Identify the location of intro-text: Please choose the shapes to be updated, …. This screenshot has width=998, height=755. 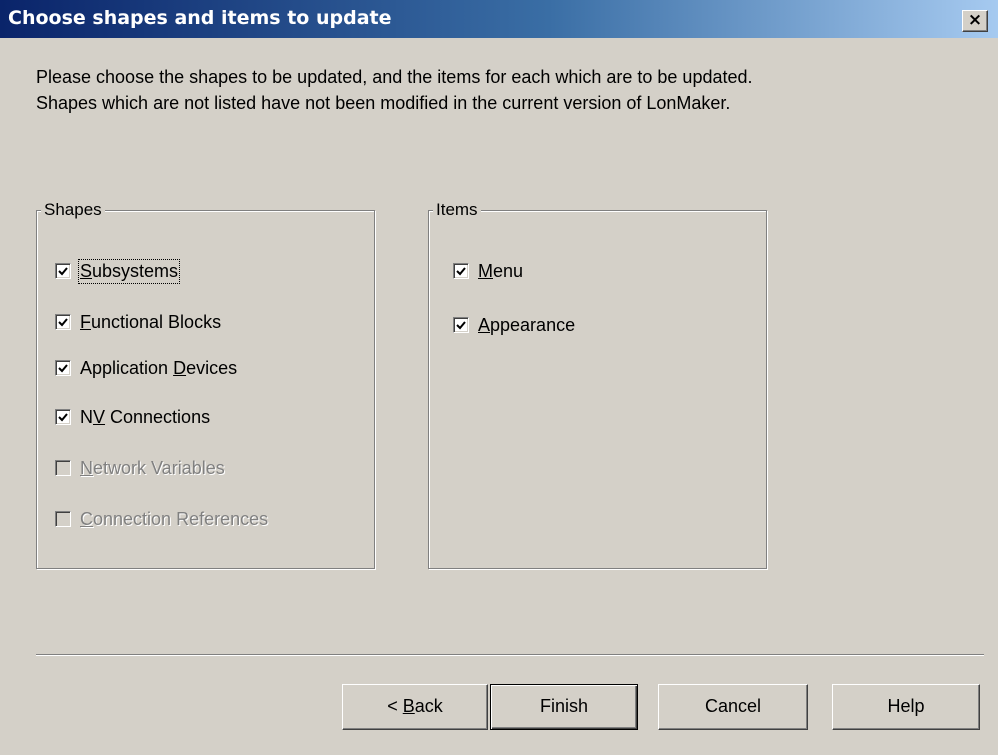
(394, 90).